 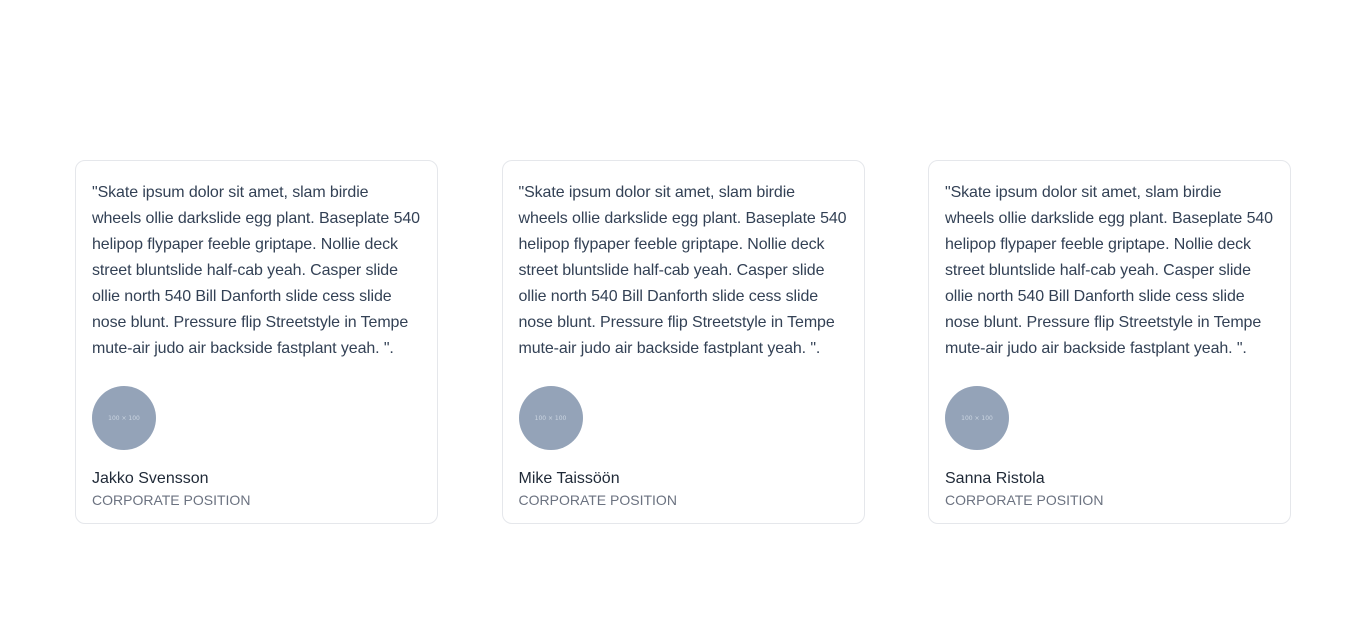 What do you see at coordinates (150, 478) in the screenshot?
I see `author-name: Jakko Svensson` at bounding box center [150, 478].